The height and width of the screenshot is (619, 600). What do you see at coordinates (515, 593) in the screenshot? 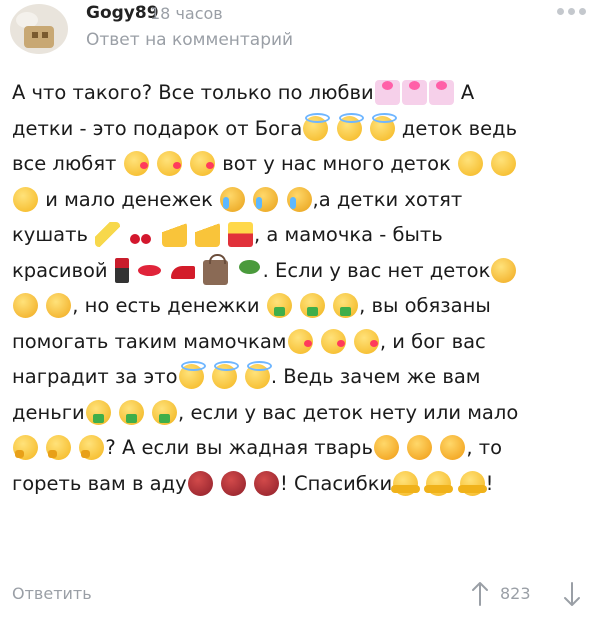
I see `likes-count: 823` at bounding box center [515, 593].